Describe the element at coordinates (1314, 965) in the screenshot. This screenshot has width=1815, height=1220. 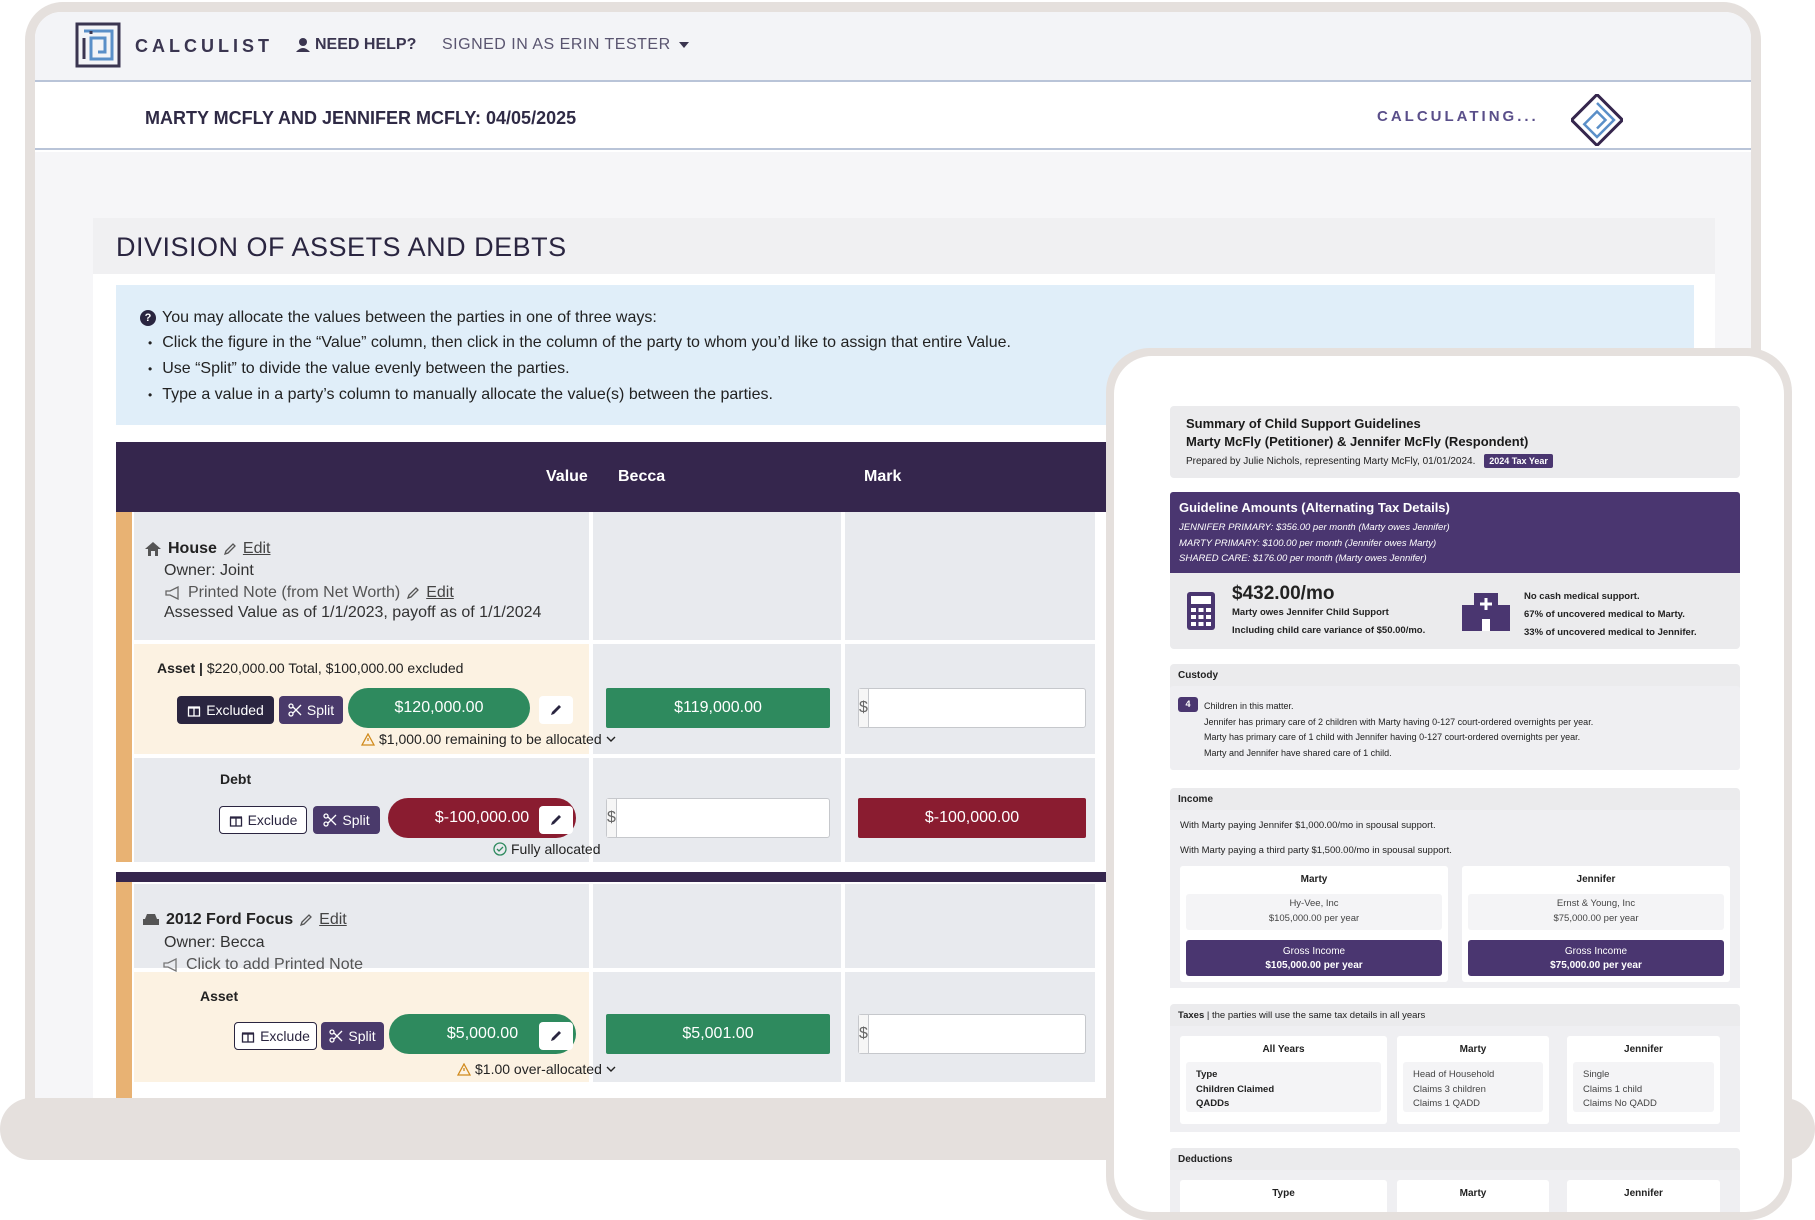
I see `gross-income-value: $105,000.00 per year` at that location.